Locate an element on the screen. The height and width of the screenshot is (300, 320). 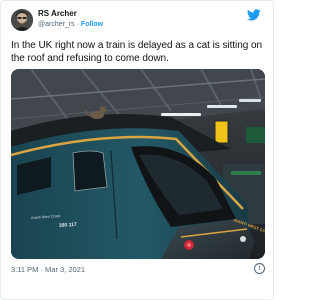
twitter-bird-icon is located at coordinates (254, 15).